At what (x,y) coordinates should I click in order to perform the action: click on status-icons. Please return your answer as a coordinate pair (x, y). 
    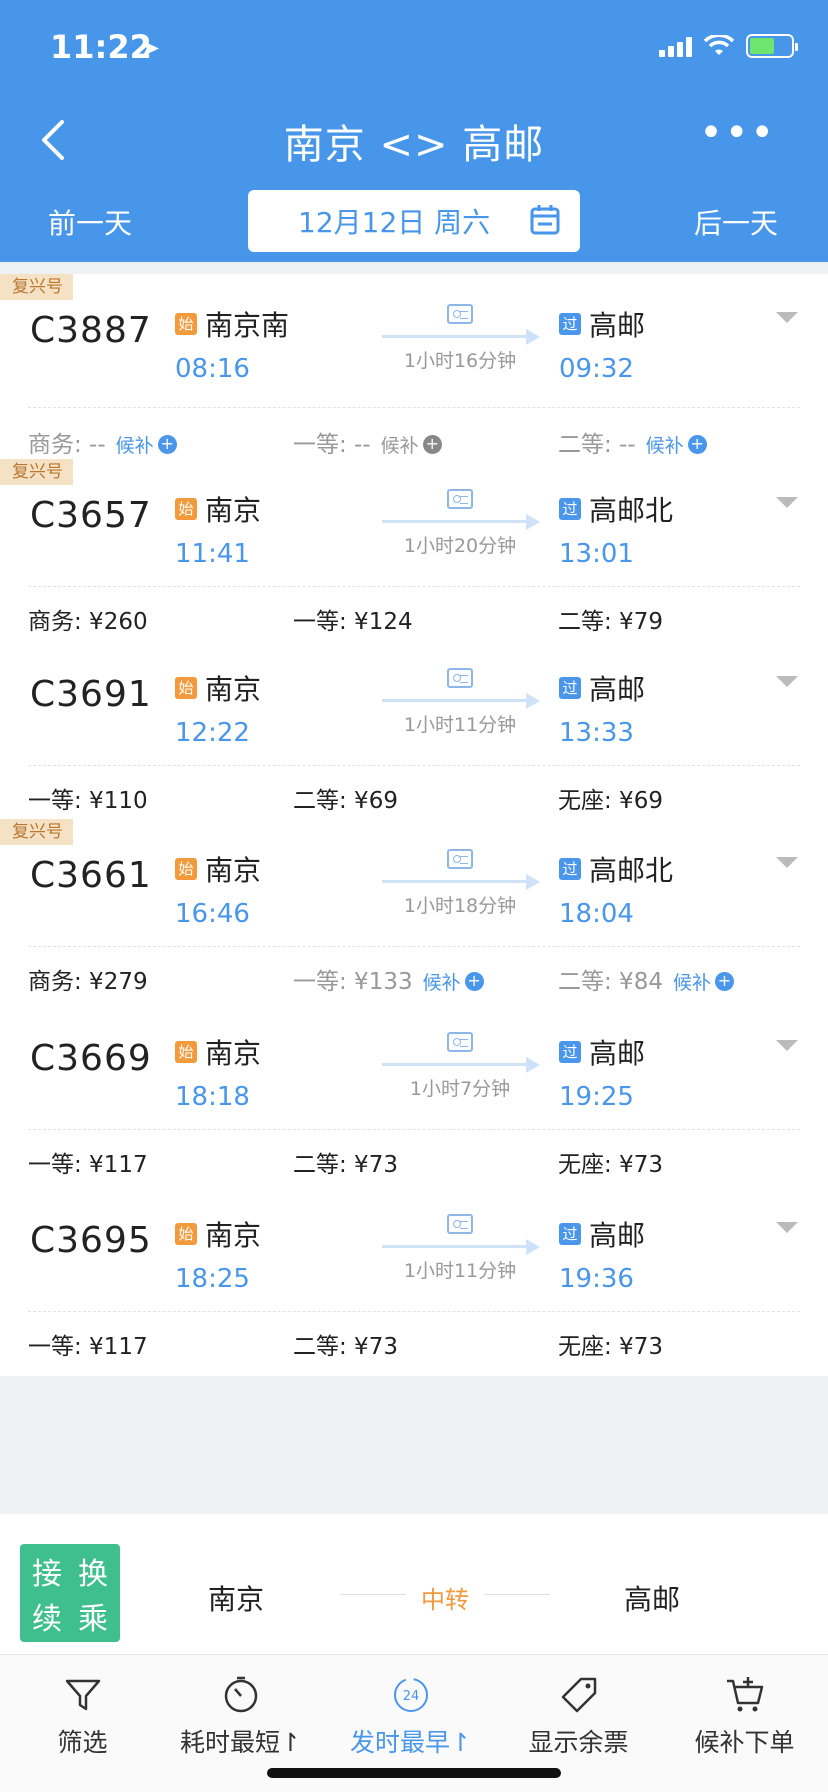
    Looking at the image, I should click on (728, 46).